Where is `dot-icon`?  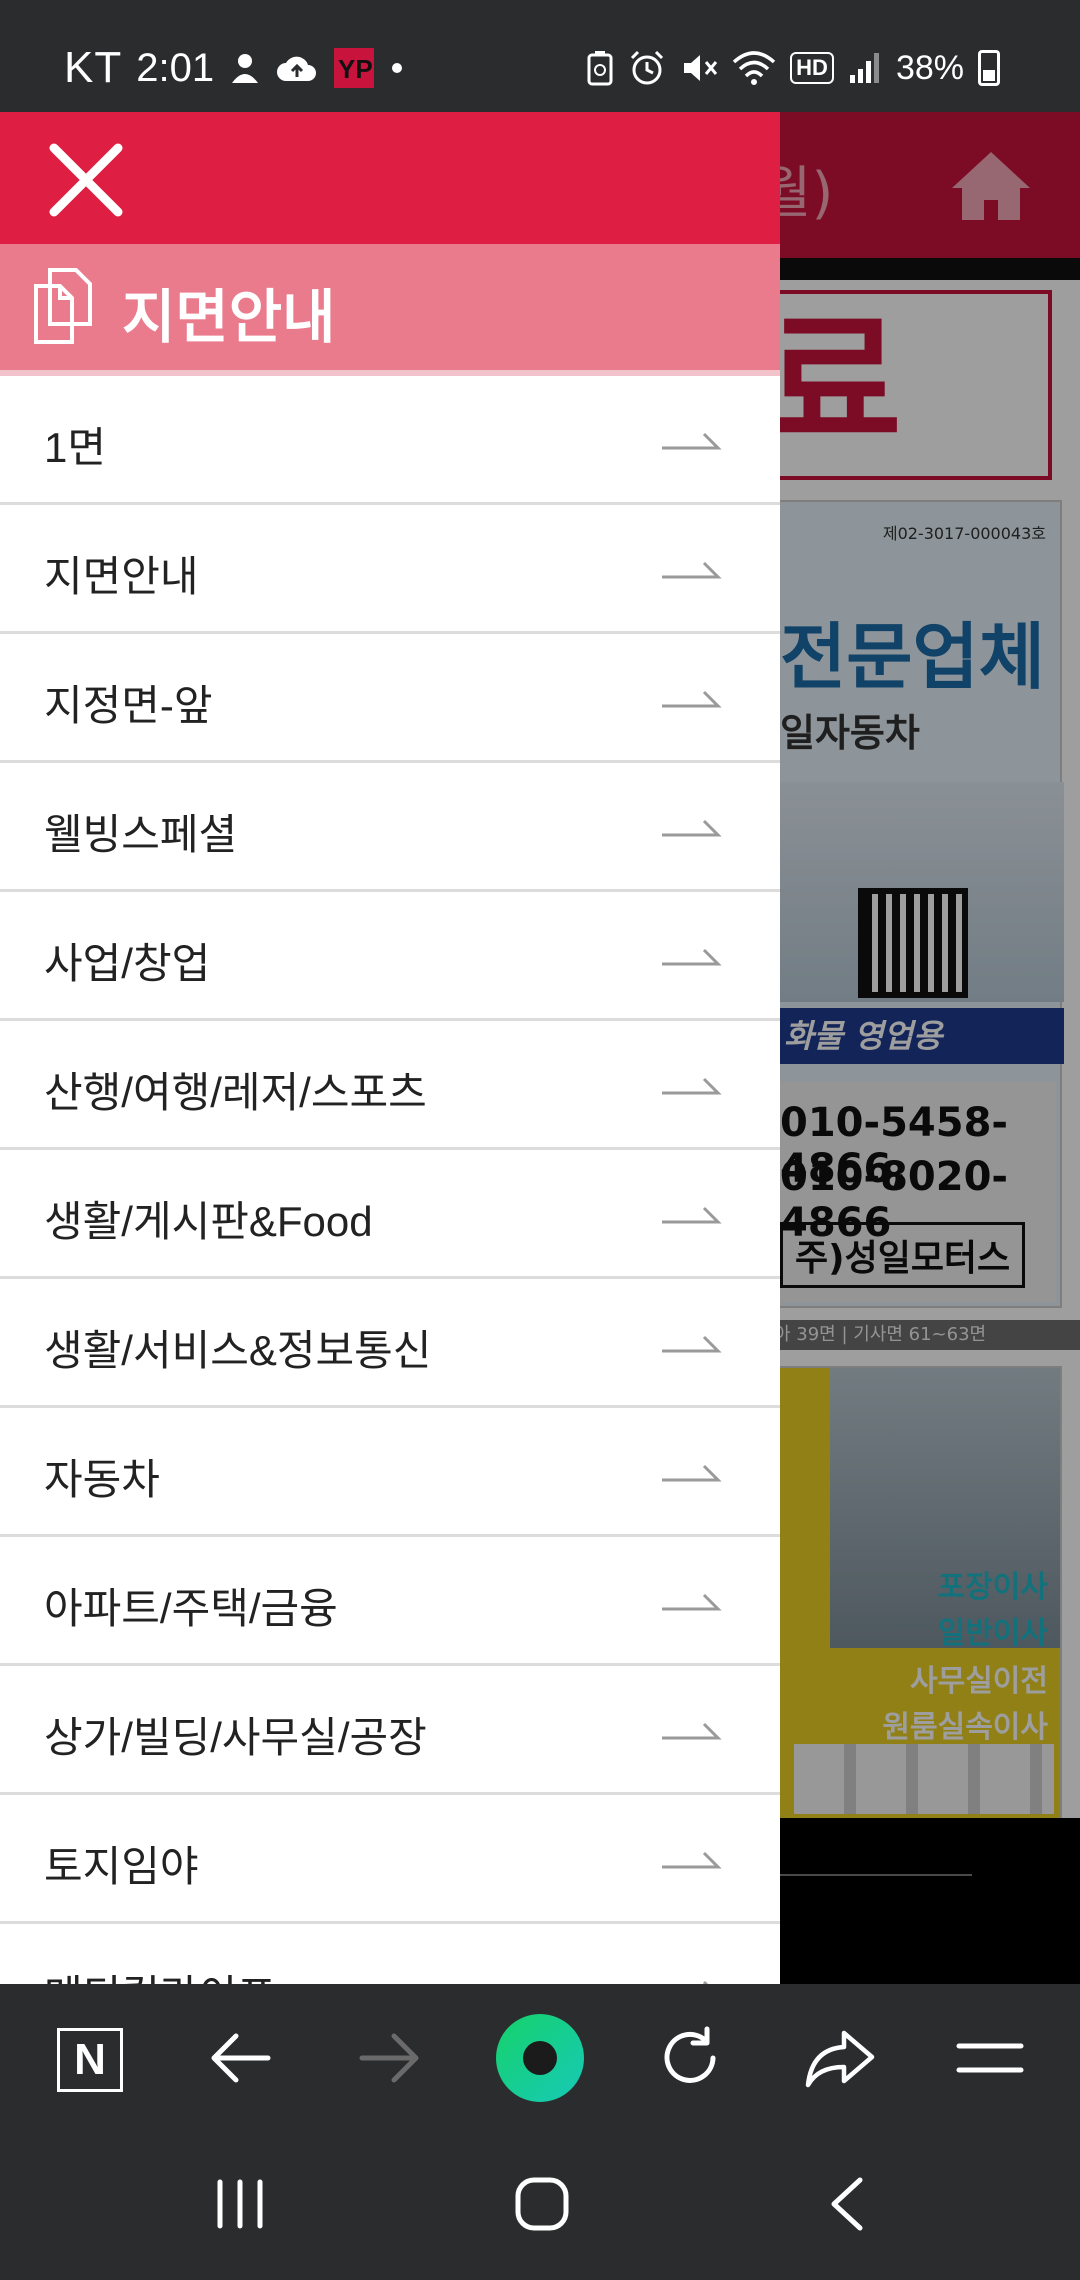
dot-icon is located at coordinates (397, 68).